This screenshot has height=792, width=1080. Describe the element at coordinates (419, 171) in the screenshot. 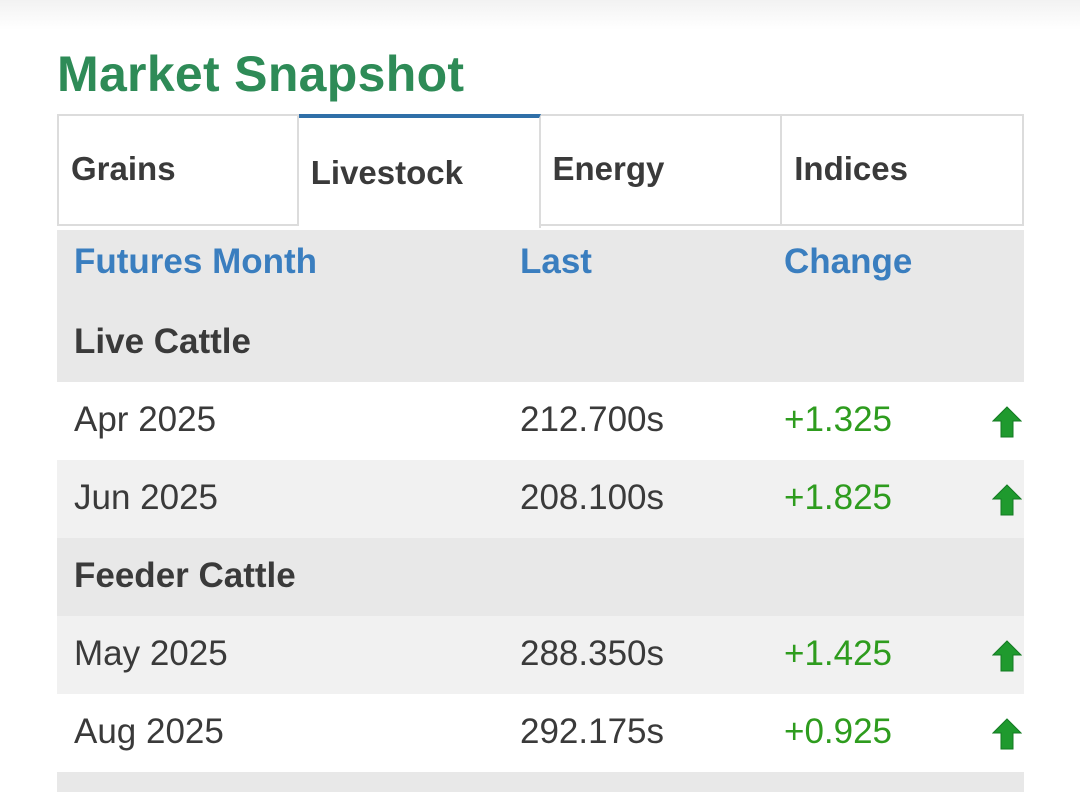

I see `tab-livestock: Livestock` at that location.